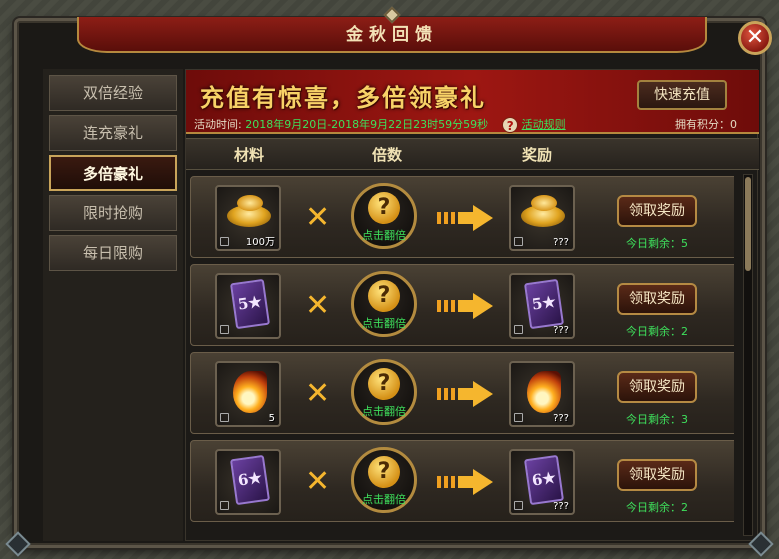  Describe the element at coordinates (113, 173) in the screenshot. I see `sidebar-item-multi-gift: 多倍豪礼` at that location.